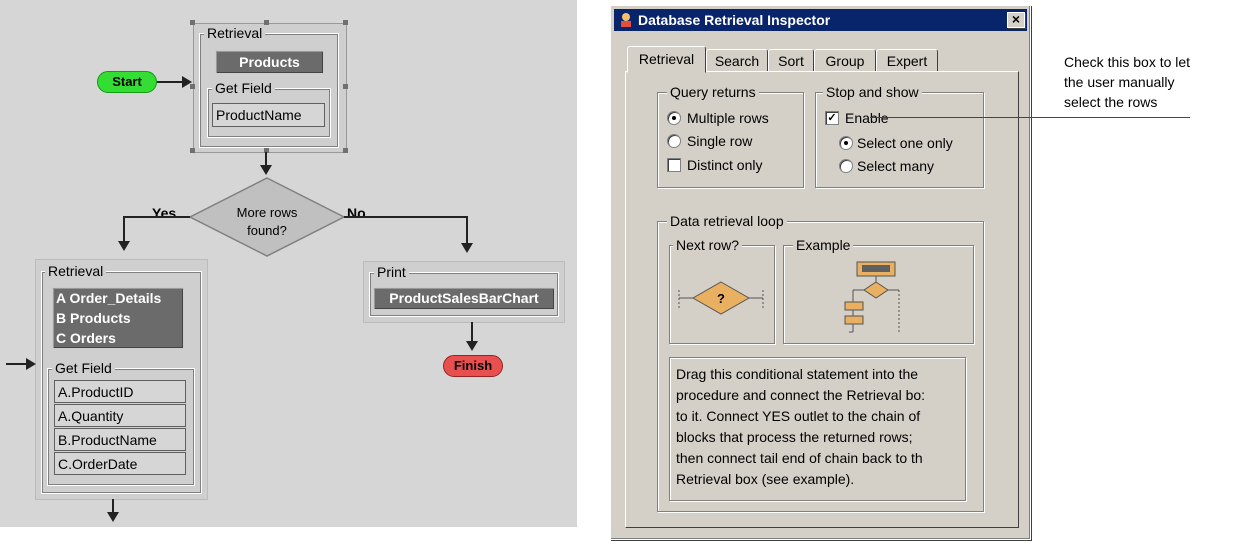 The width and height of the screenshot is (1236, 542). I want to click on tab-expert: Expert, so click(907, 60).